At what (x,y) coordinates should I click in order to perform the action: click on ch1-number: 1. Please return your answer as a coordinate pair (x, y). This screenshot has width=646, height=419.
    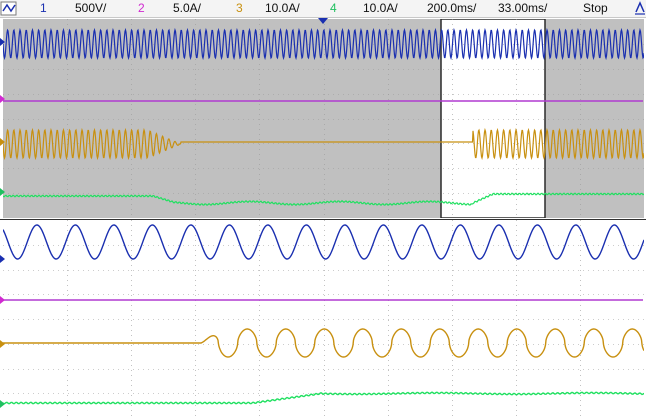
    Looking at the image, I should click on (43, 8).